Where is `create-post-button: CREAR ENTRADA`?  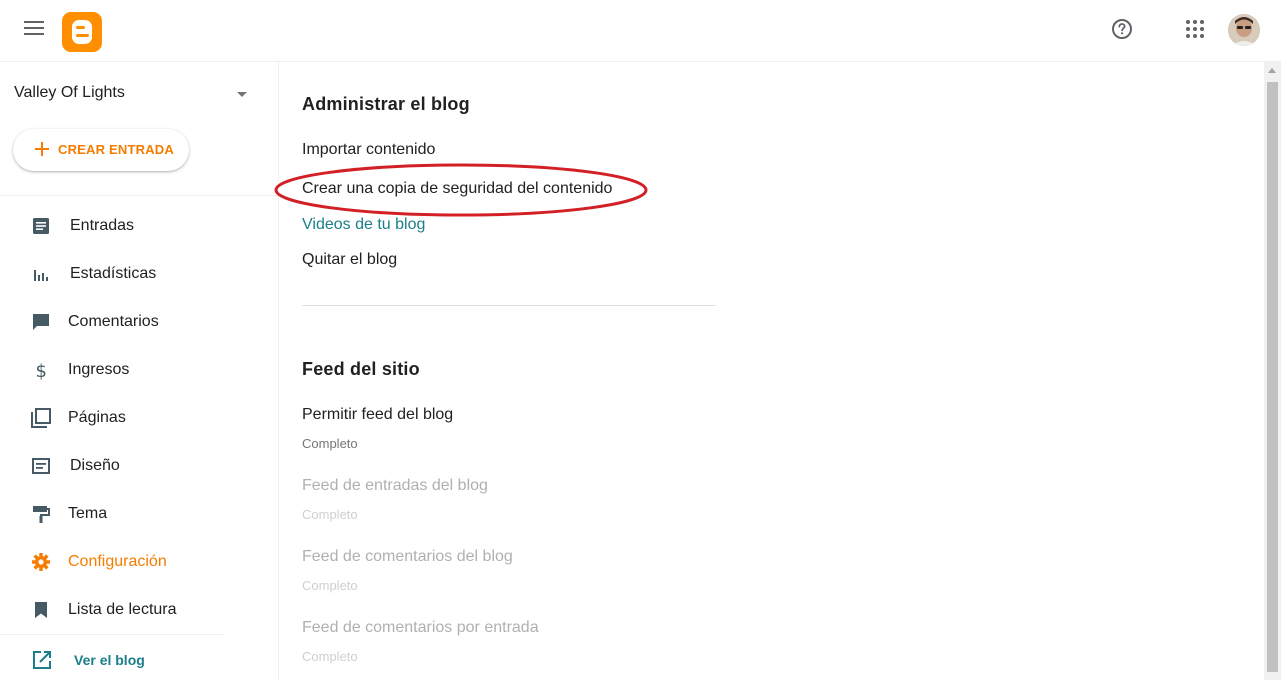 create-post-button: CREAR ENTRADA is located at coordinates (101, 150).